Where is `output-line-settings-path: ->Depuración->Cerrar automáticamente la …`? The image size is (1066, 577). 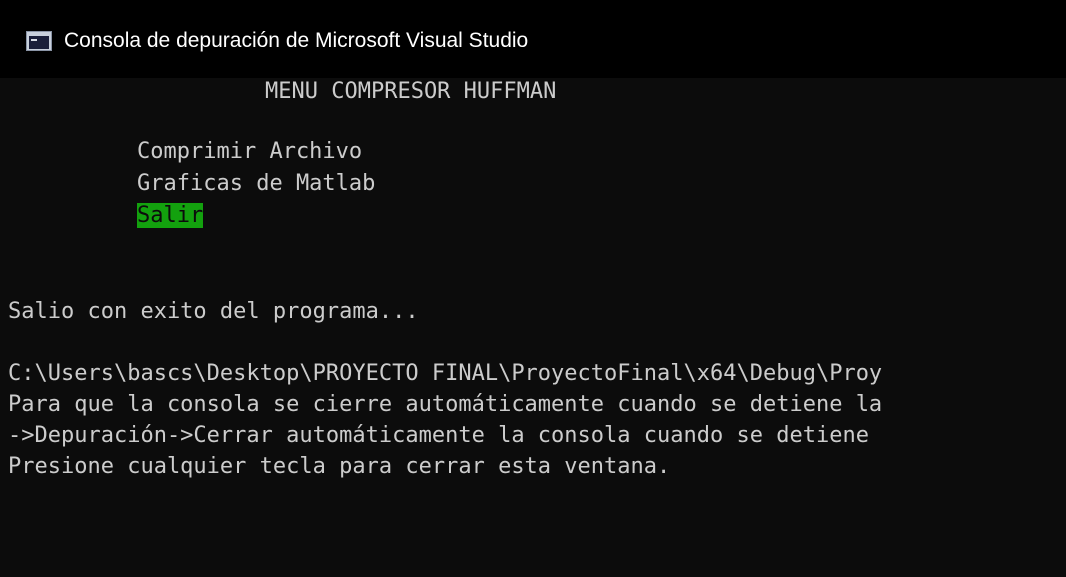
output-line-settings-path: ->Depuración->Cerrar automáticamente la … is located at coordinates (438, 435).